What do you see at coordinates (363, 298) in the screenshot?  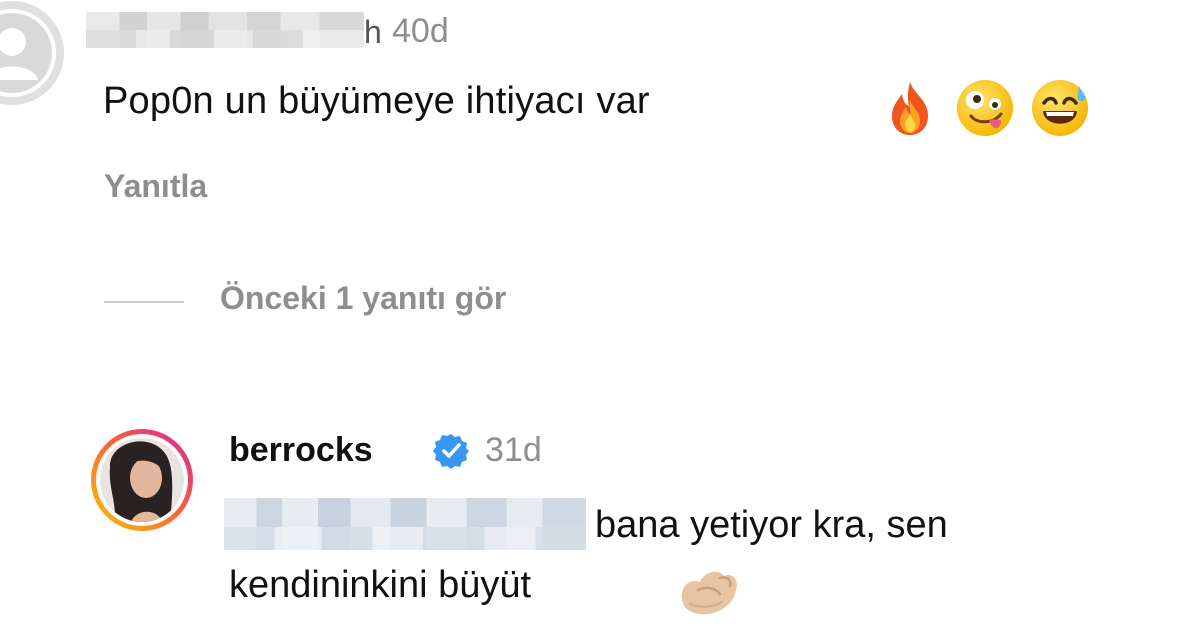 I see `view-previous-replies-button: Önceki 1 yanıtı gör` at bounding box center [363, 298].